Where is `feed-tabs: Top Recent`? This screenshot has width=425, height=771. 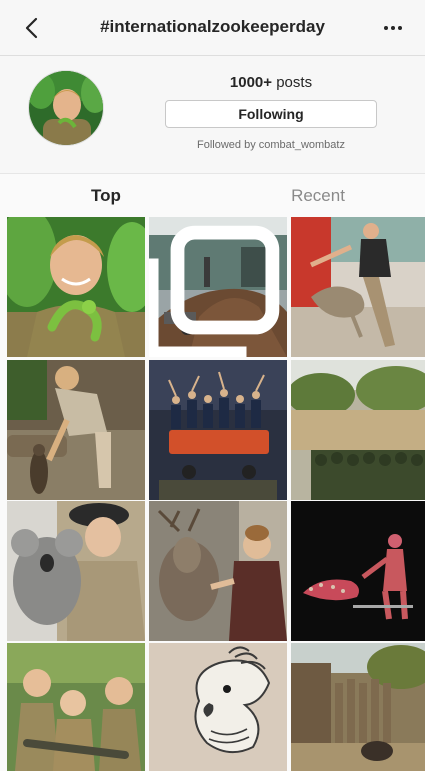
feed-tabs: Top Recent is located at coordinates (212, 195).